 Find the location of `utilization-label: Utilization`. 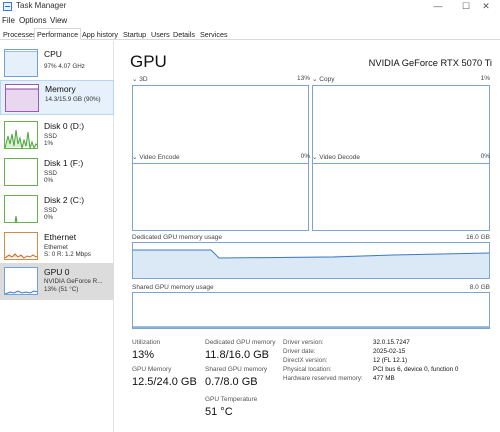

utilization-label: Utilization is located at coordinates (146, 342).